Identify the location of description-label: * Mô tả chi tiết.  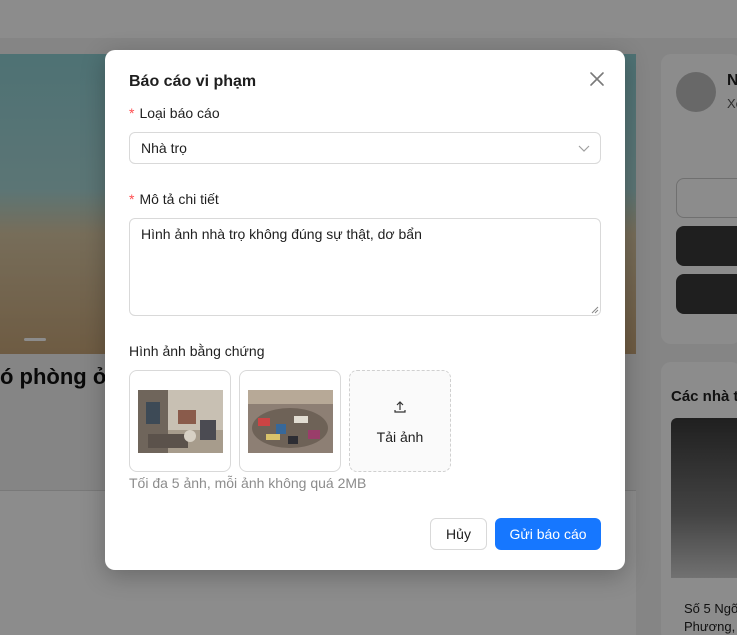
(174, 199).